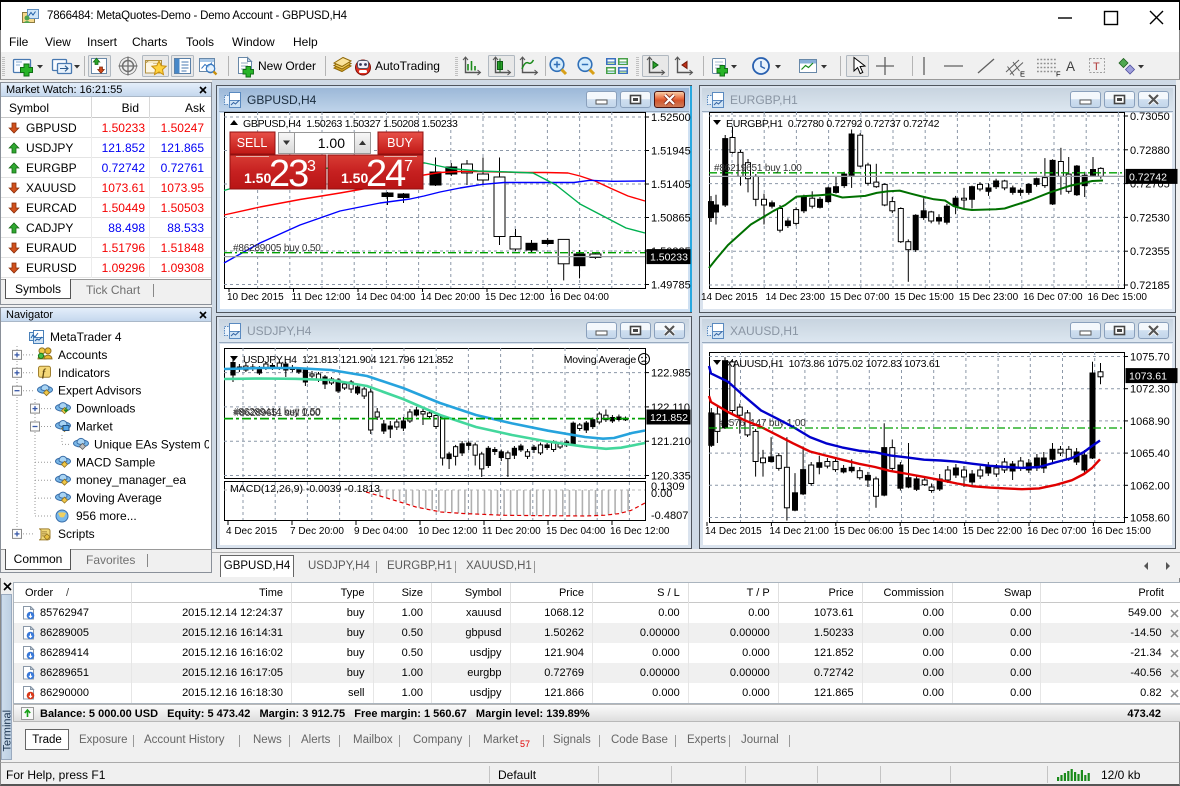 The height and width of the screenshot is (786, 1180). I want to click on svg-text: 14 Dec 21:00, so click(799, 531).